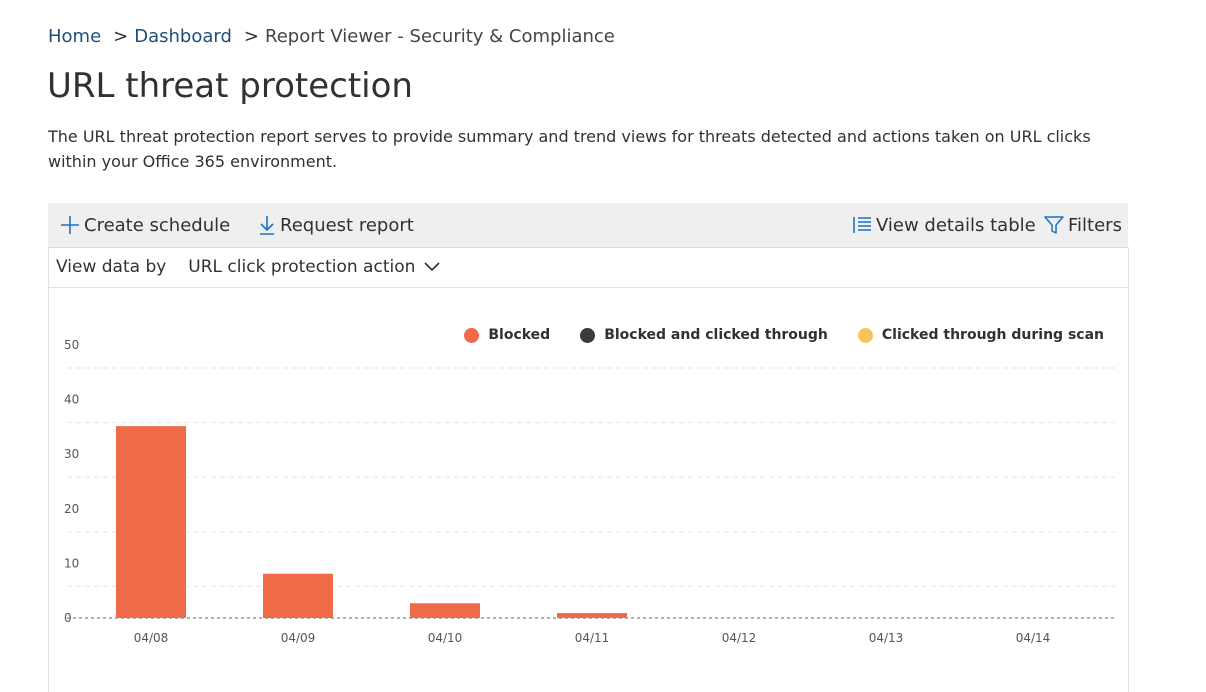 This screenshot has height=692, width=1206. What do you see at coordinates (445, 638) in the screenshot?
I see `x-tick-label: 04/10` at bounding box center [445, 638].